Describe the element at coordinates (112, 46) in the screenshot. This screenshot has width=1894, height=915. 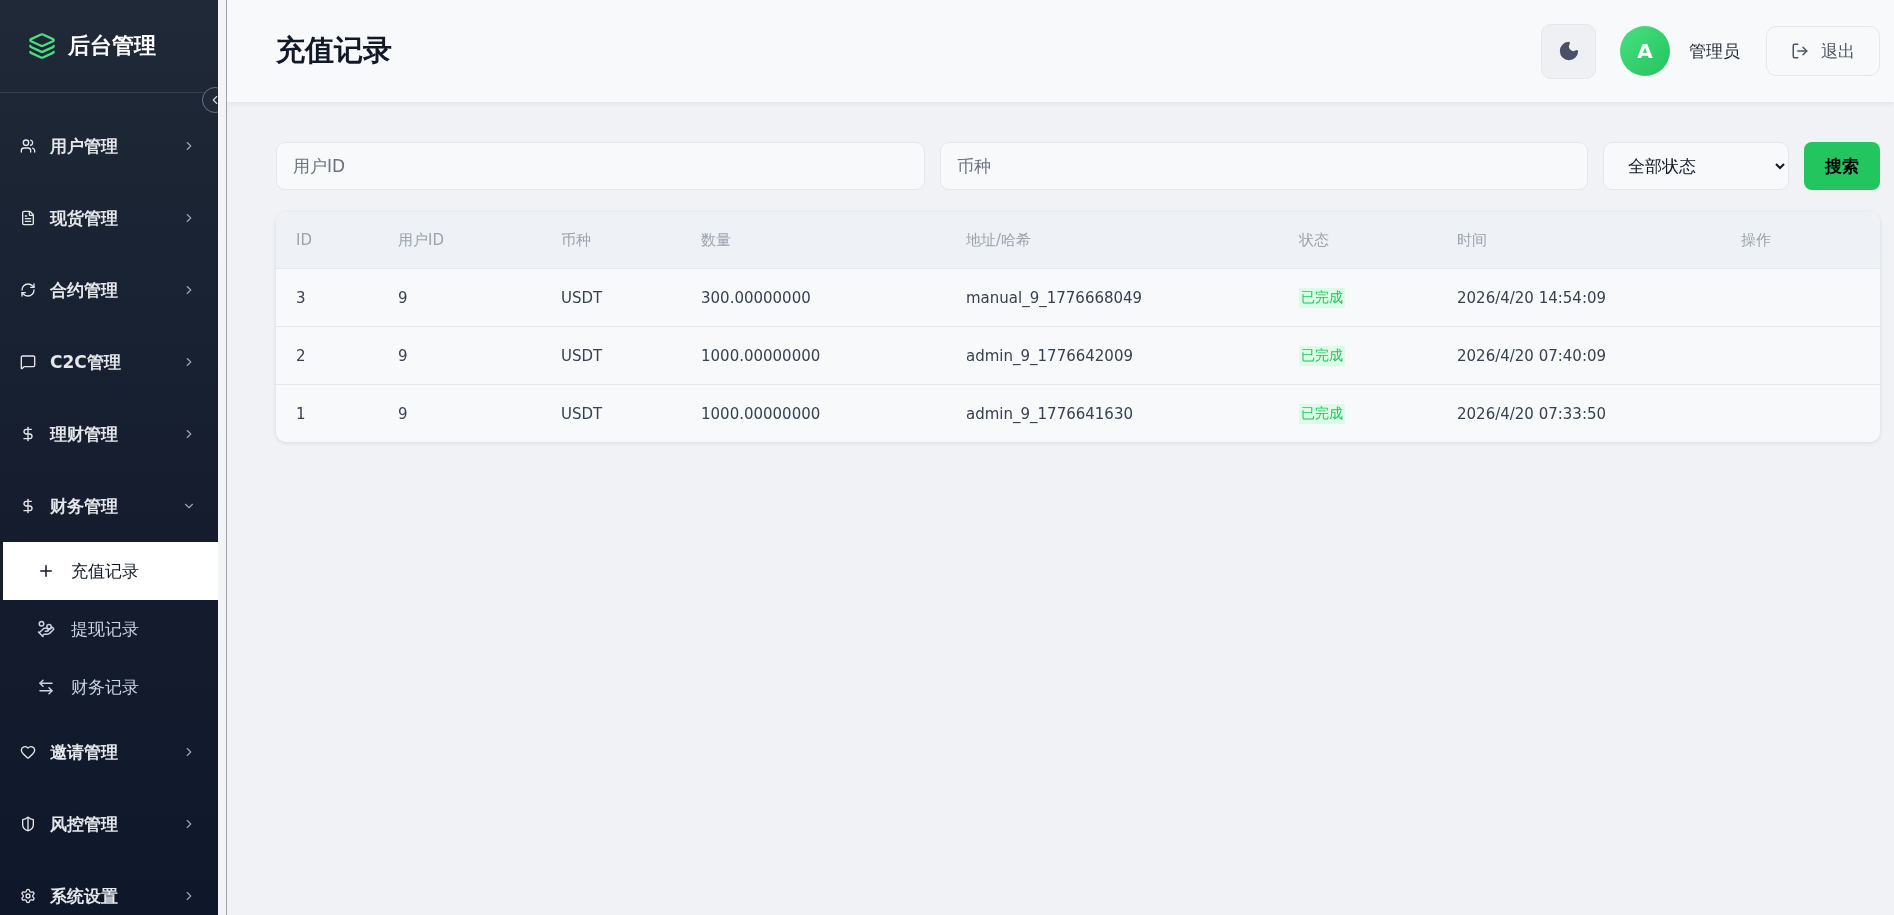
I see `logo-text: 后台管理` at that location.